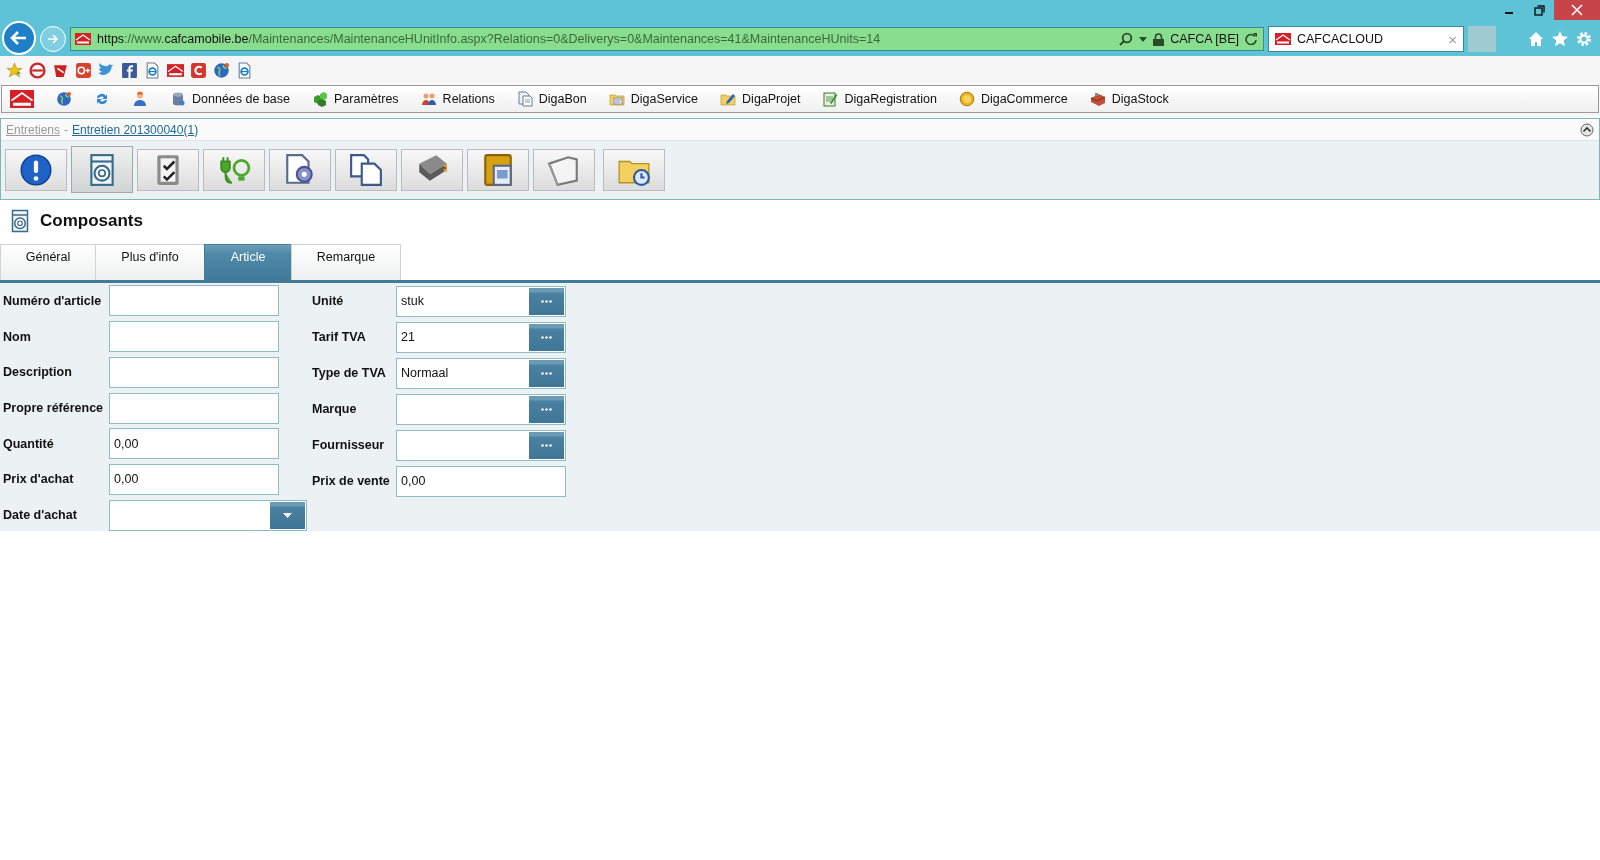 The image size is (1600, 860). I want to click on breadcrumb-link: Entretien 201300040(1), so click(135, 129).